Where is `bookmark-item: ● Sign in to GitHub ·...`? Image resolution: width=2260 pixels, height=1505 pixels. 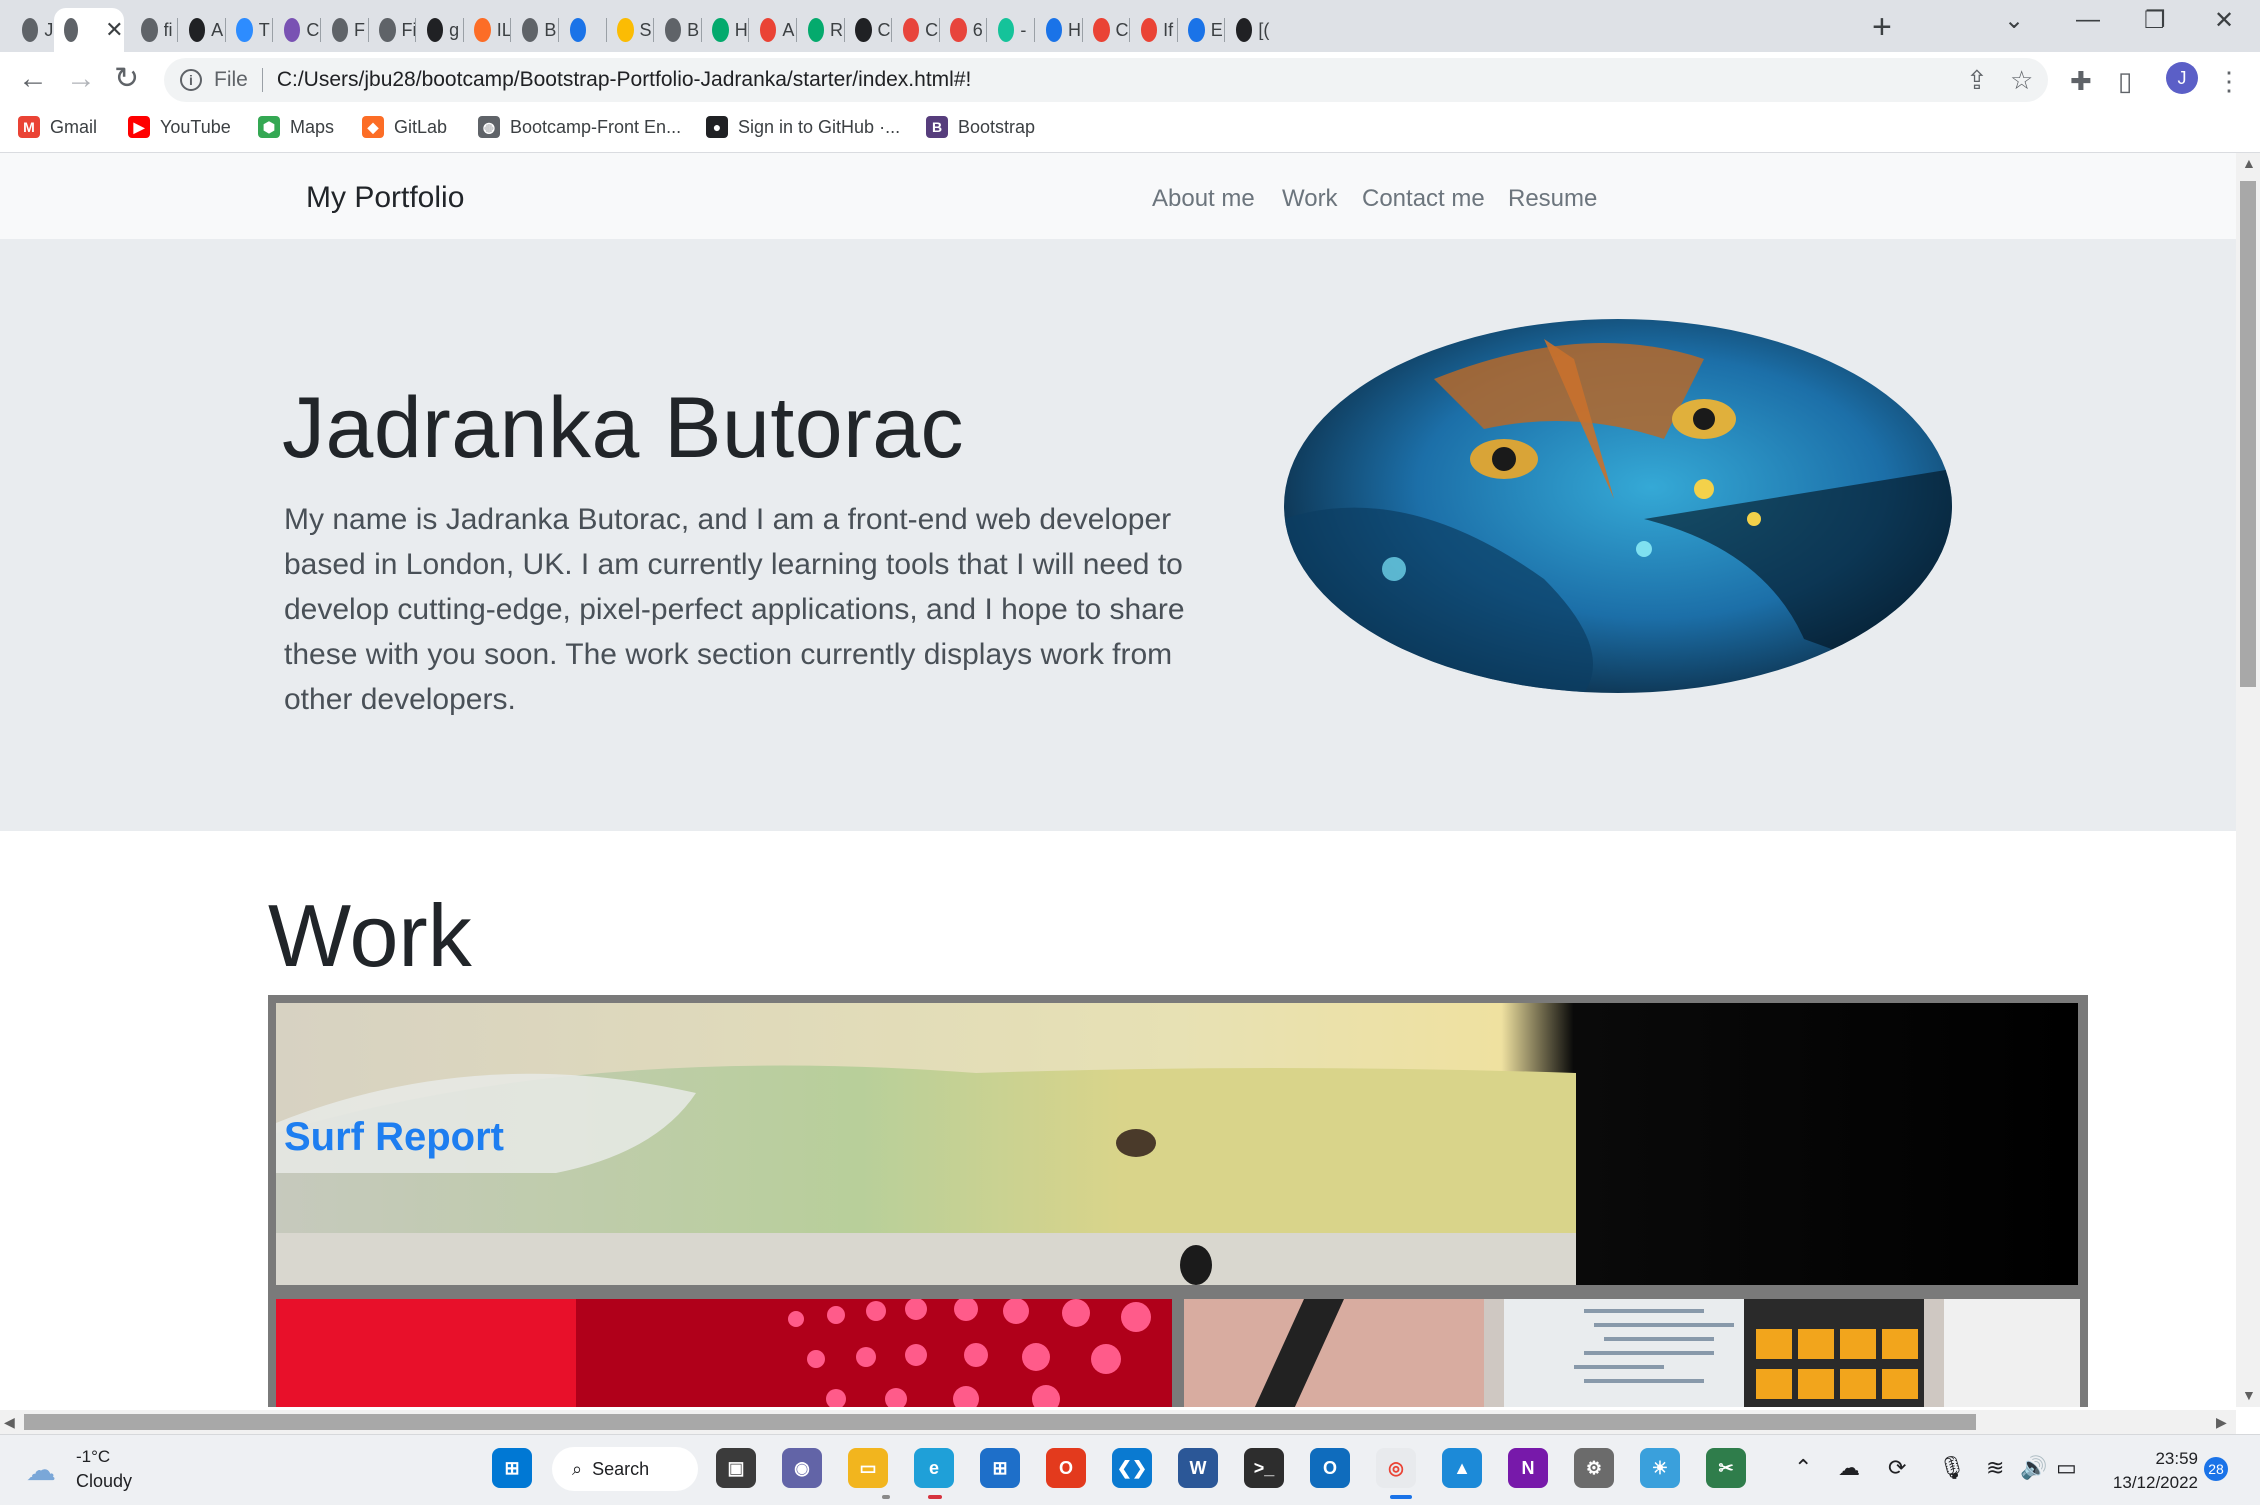 bookmark-item: ● Sign in to GitHub ·... is located at coordinates (803, 127).